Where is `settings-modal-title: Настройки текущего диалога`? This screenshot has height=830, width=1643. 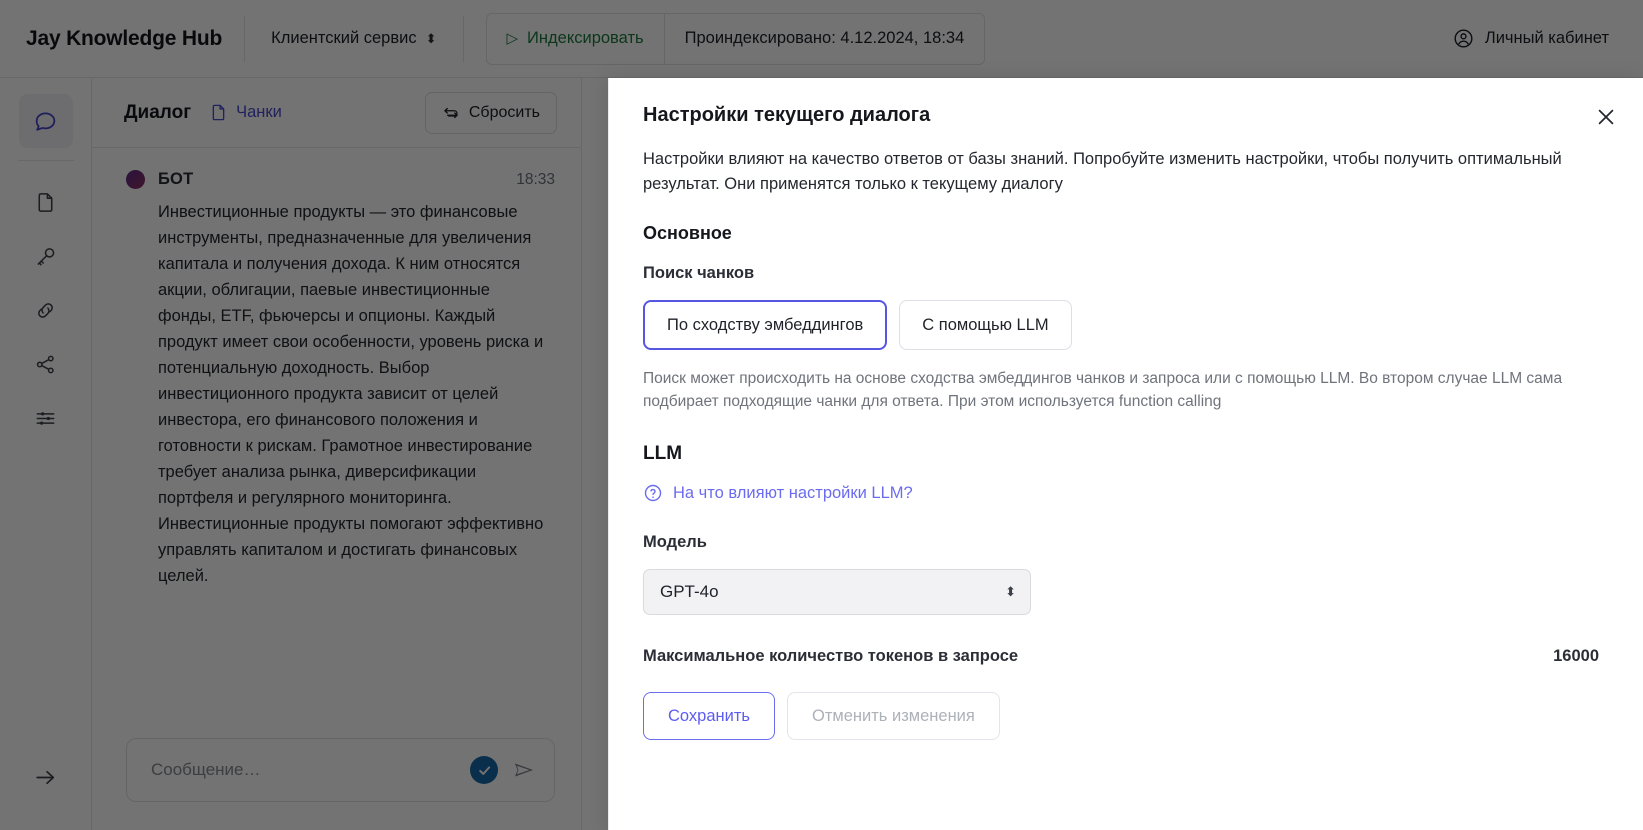 settings-modal-title: Настройки текущего диалога is located at coordinates (787, 115).